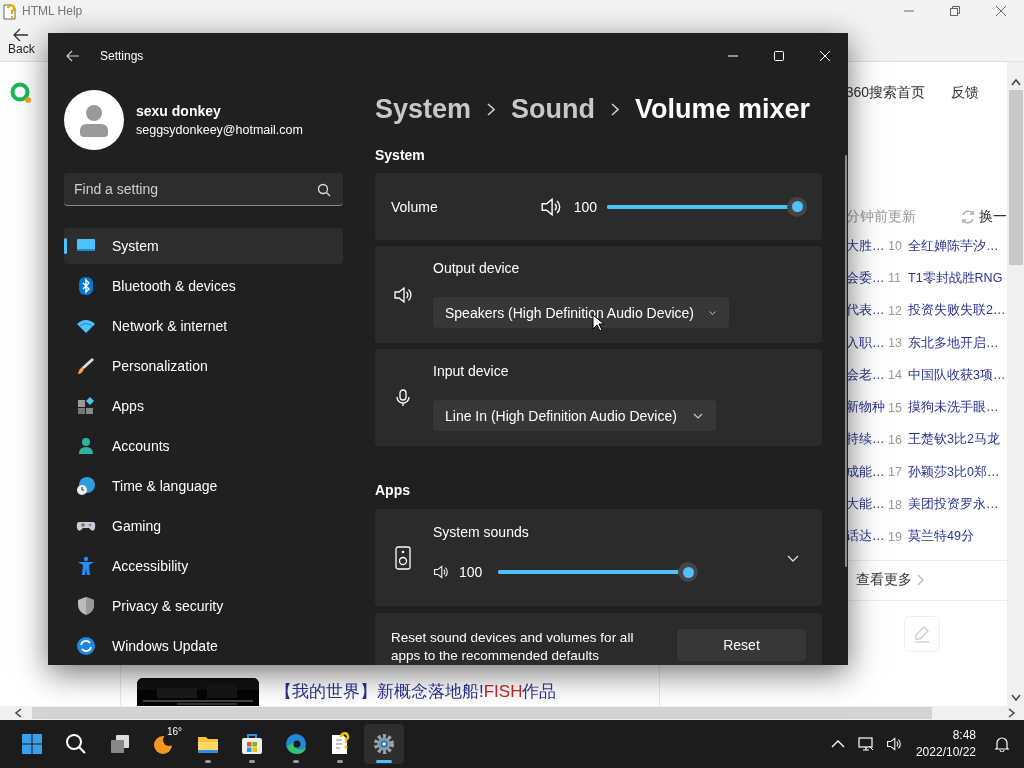 The width and height of the screenshot is (1024, 768). I want to click on nav-item: Bluetooth & devices, so click(203, 286).